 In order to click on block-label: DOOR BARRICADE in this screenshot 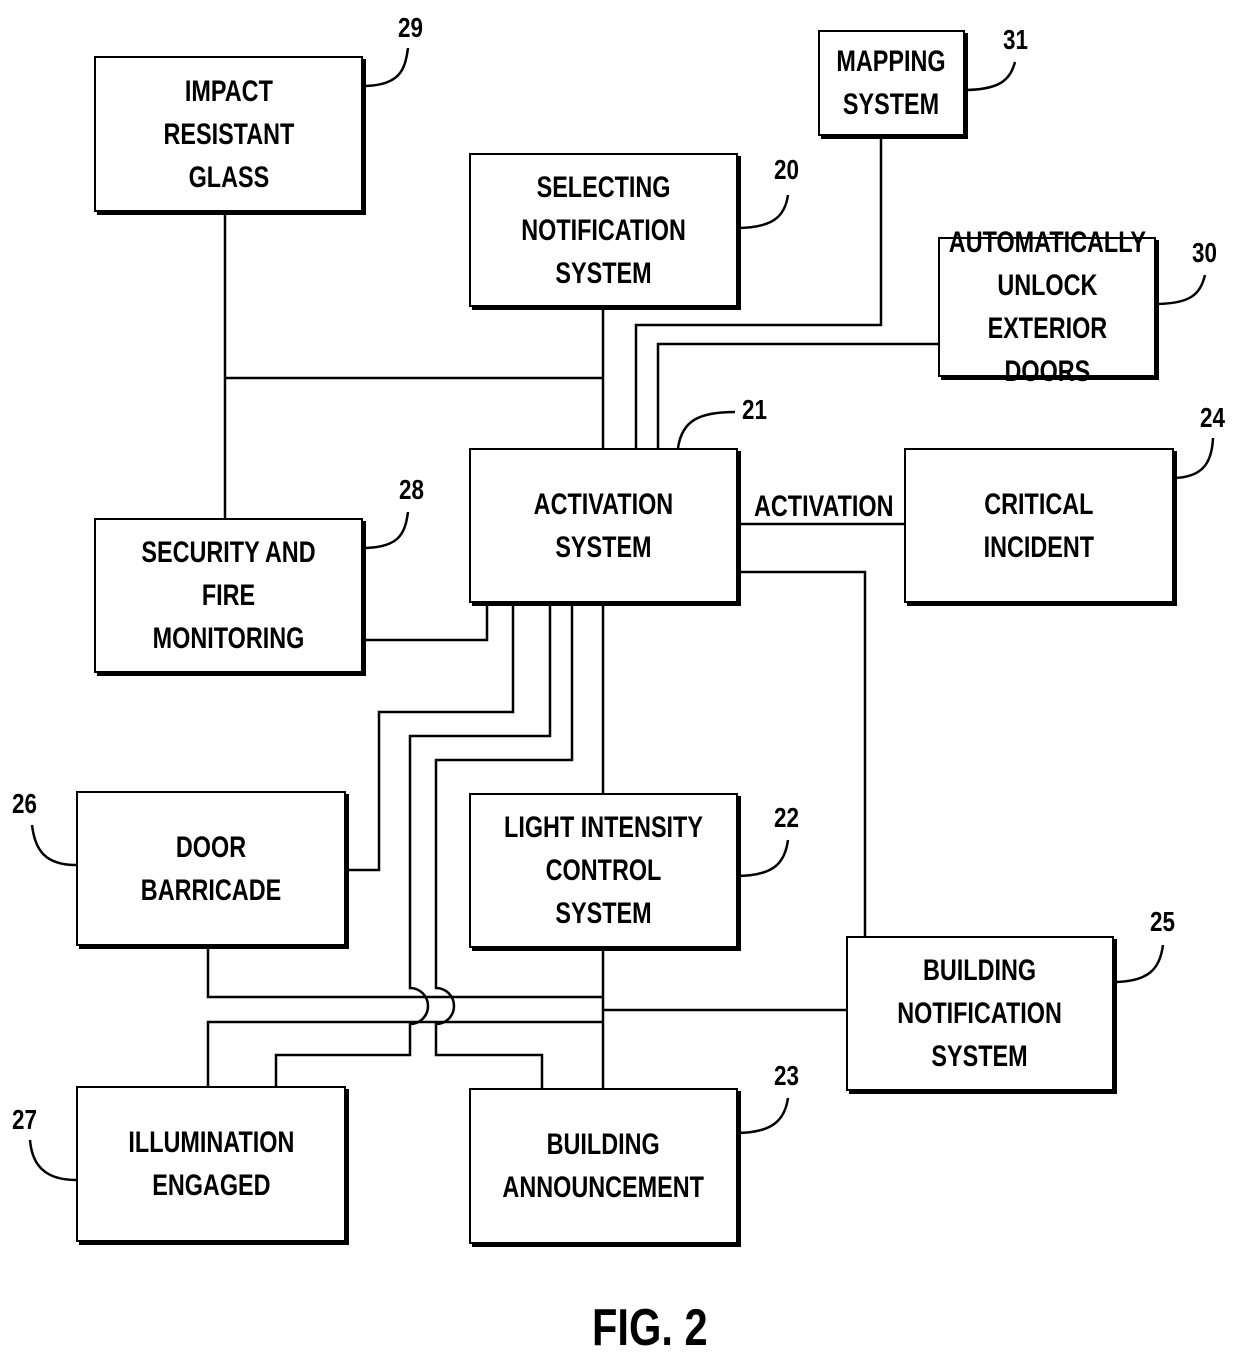, I will do `click(211, 868)`.